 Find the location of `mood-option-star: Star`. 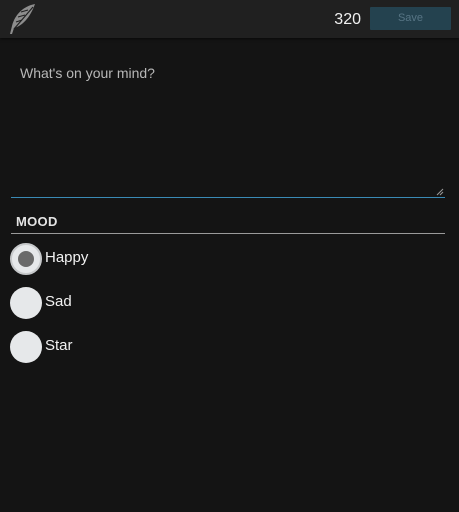

mood-option-star: Star is located at coordinates (160, 347).